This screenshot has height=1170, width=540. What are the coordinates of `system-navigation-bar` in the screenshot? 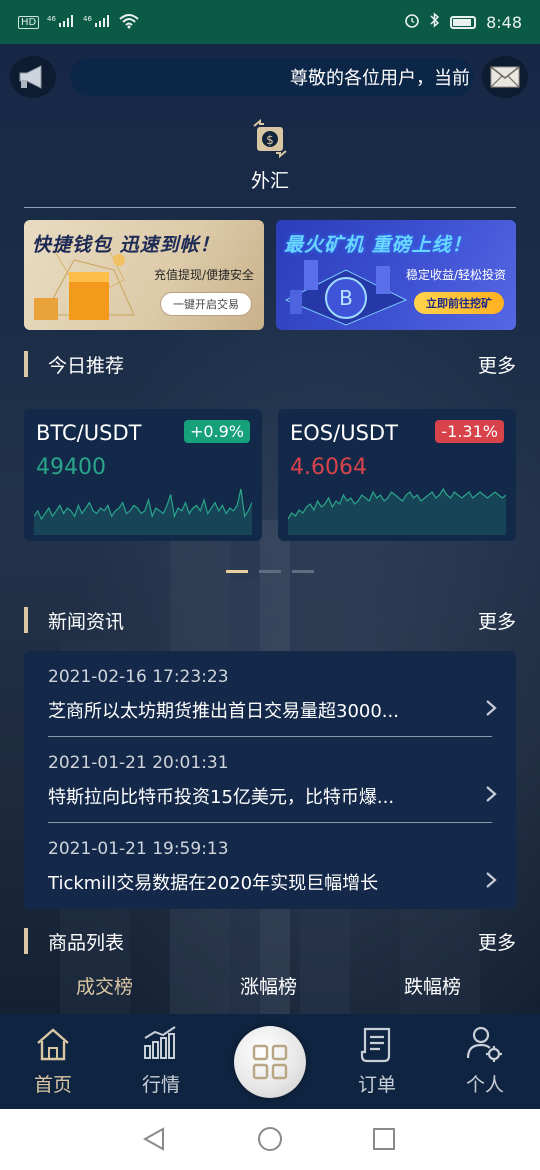 It's located at (270, 1139).